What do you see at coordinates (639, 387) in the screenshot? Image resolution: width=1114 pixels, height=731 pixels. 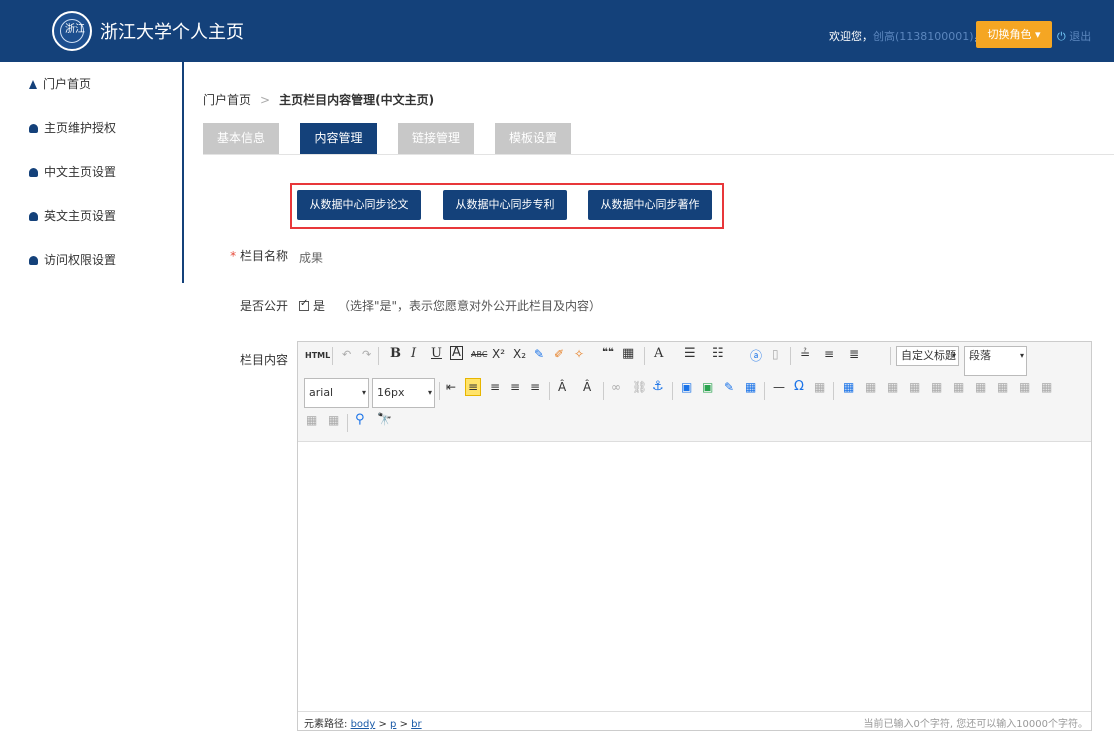 I see `unlink-icon: ⛓` at bounding box center [639, 387].